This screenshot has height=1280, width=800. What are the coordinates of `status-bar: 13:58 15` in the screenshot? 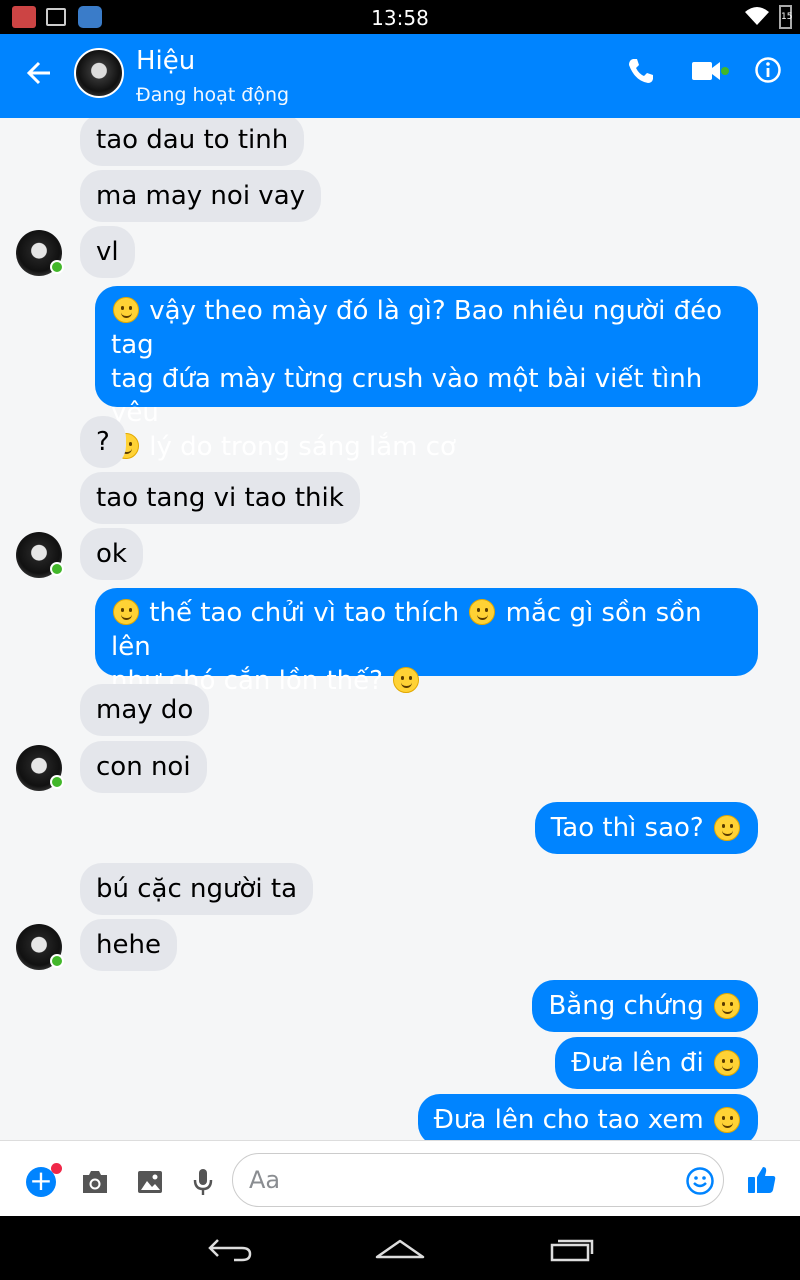 It's located at (400, 17).